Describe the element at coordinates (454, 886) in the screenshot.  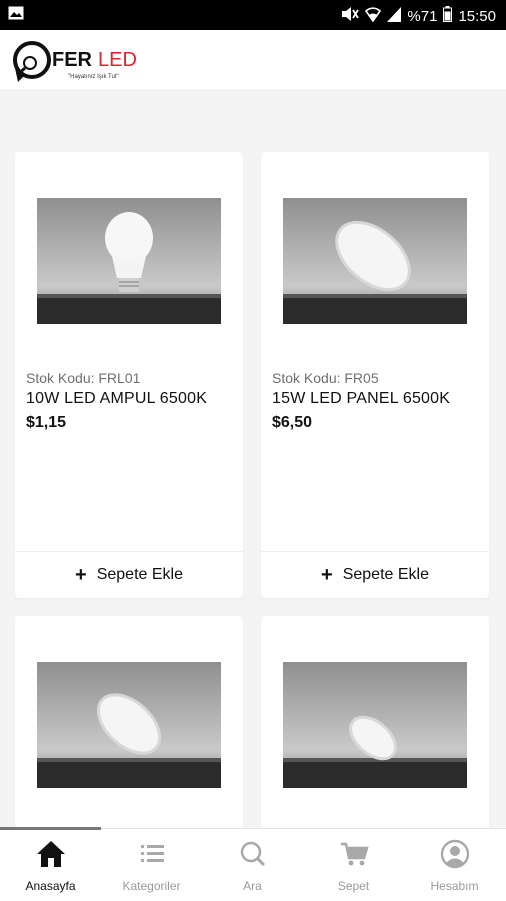
I see `nav-label: Hesabım` at that location.